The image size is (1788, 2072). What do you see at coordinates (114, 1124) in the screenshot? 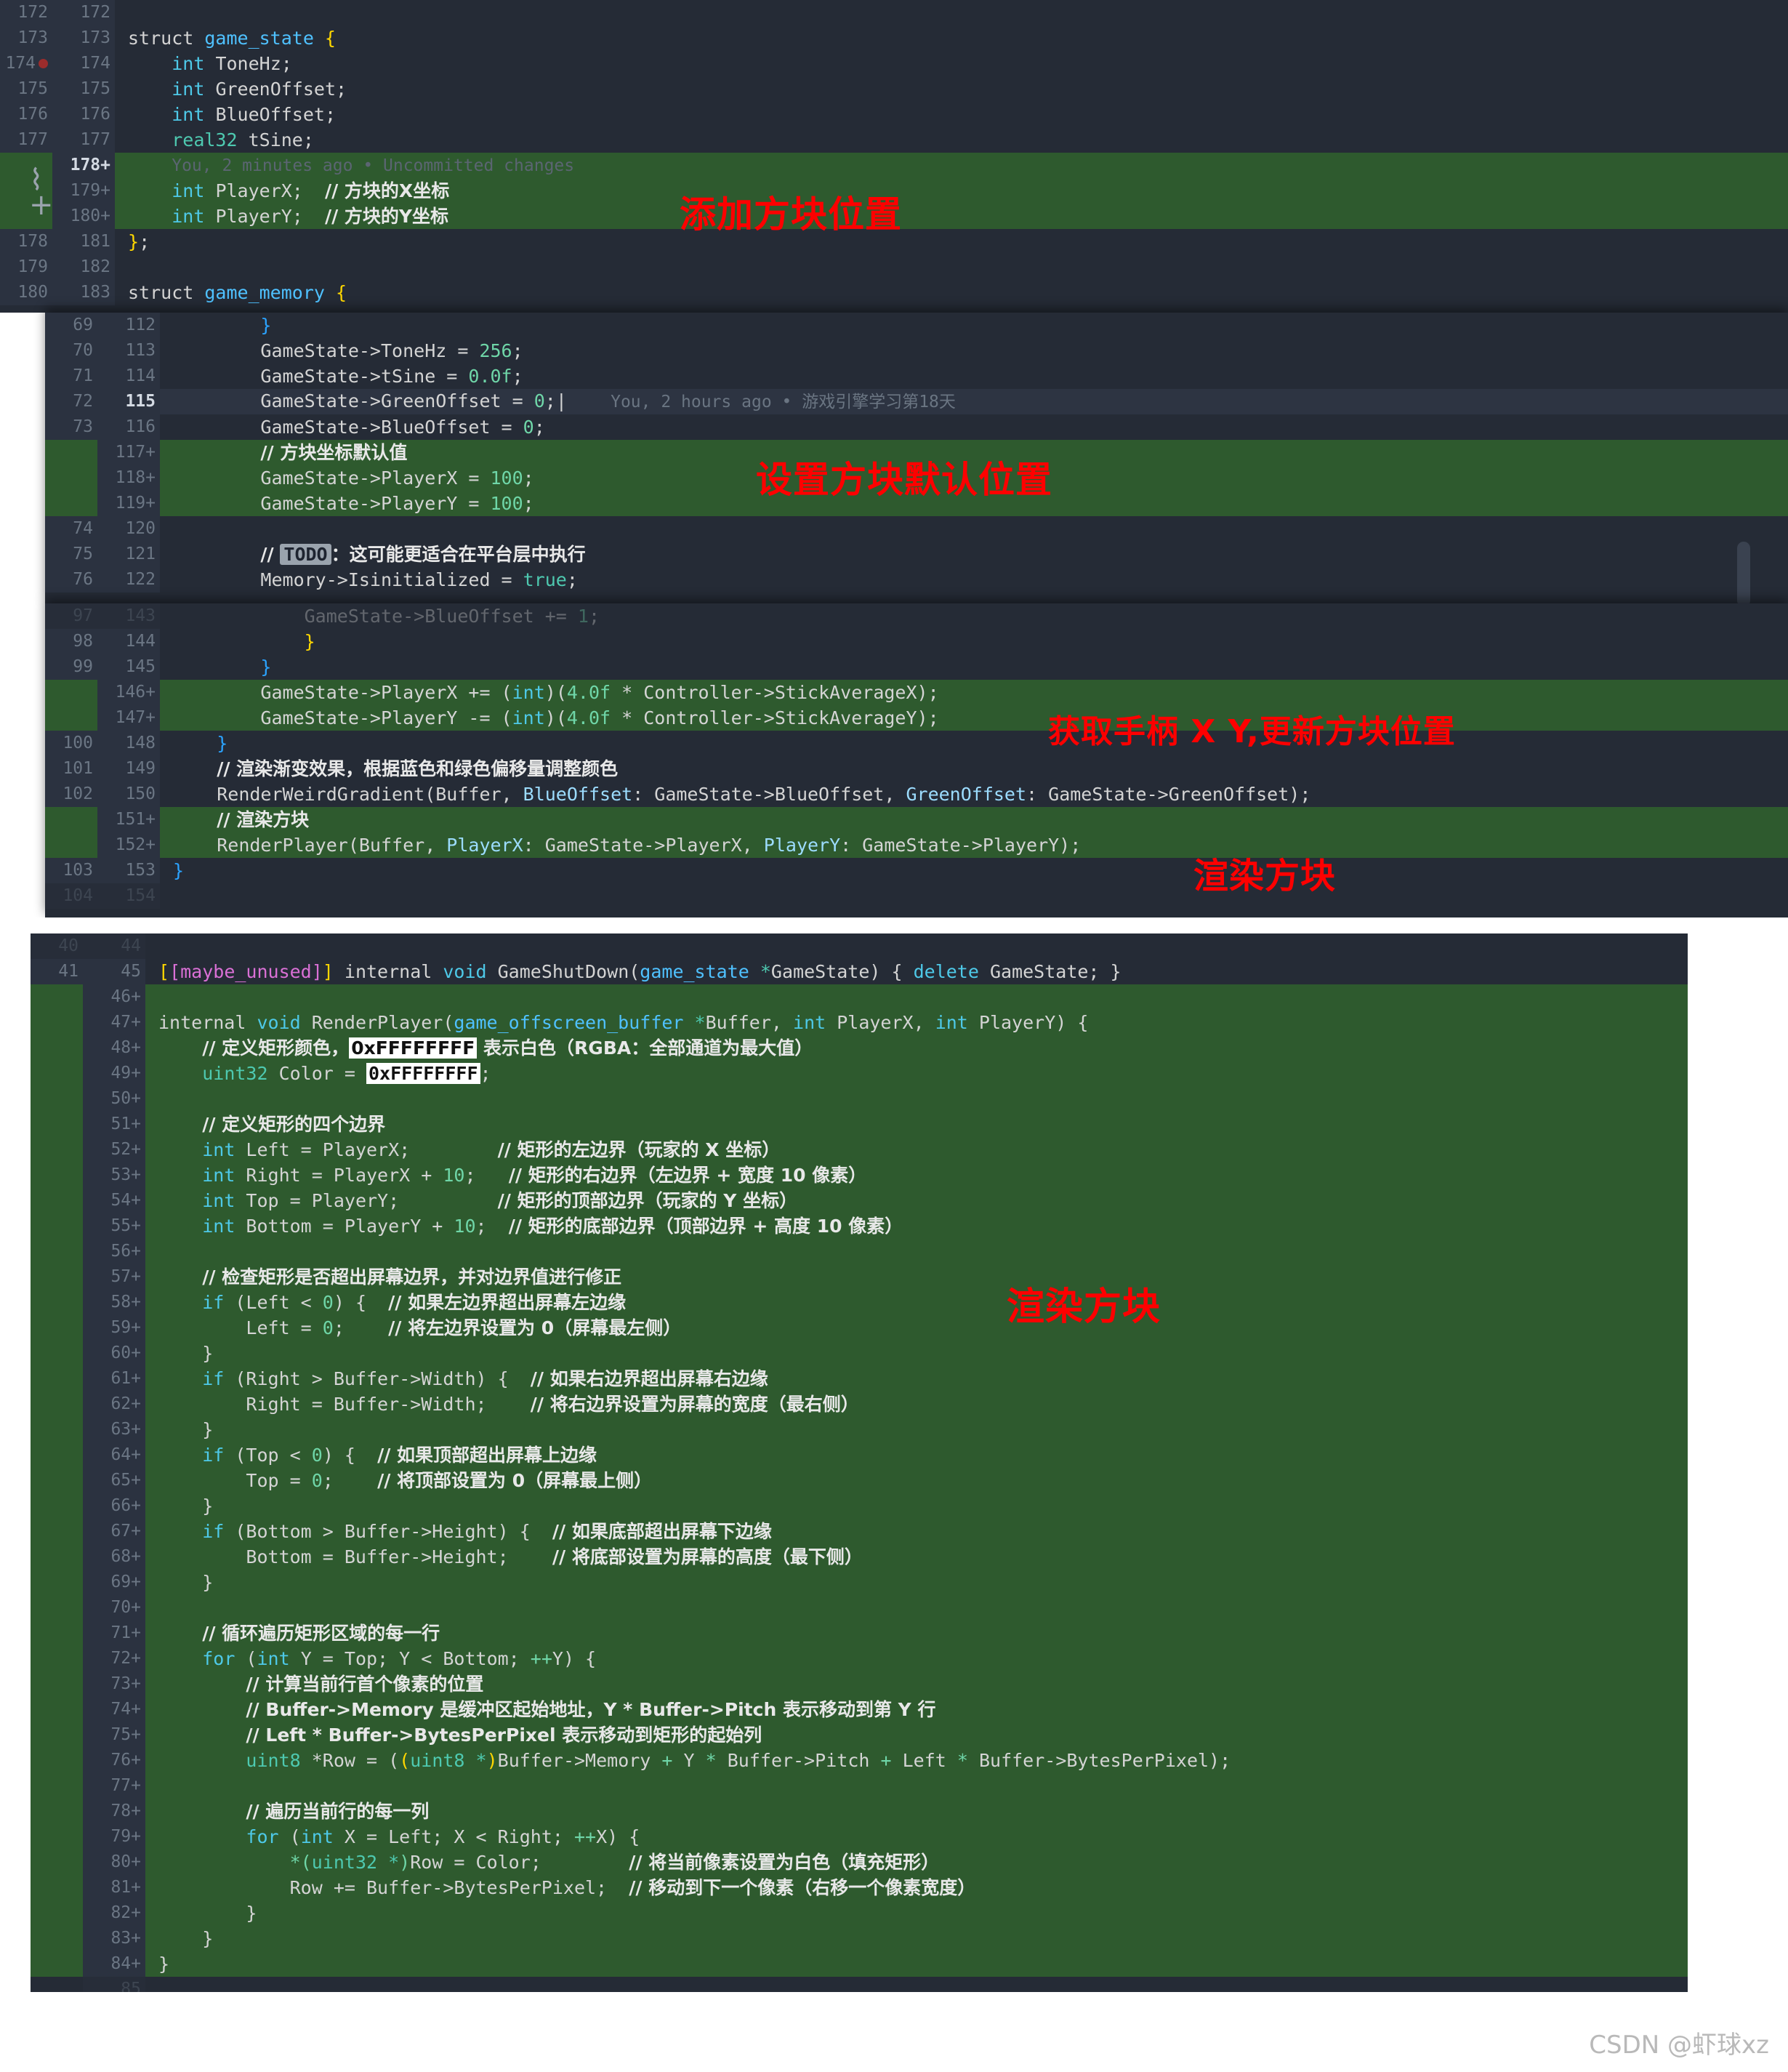
I see `gutter-new-line-number: 51+` at bounding box center [114, 1124].